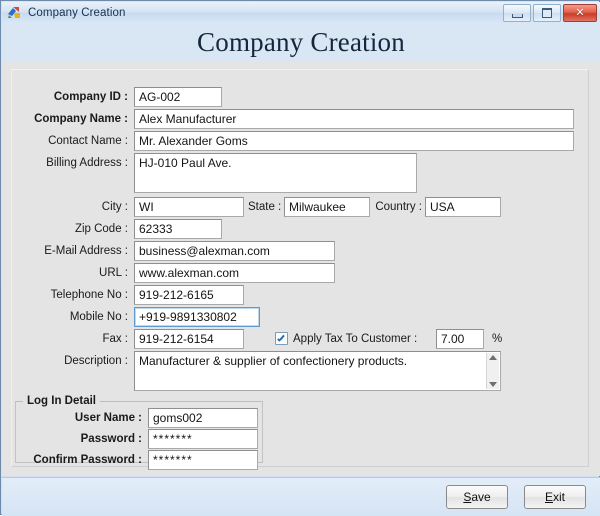 This screenshot has width=600, height=516. I want to click on label-billing-address: Billing Address :, so click(87, 163).